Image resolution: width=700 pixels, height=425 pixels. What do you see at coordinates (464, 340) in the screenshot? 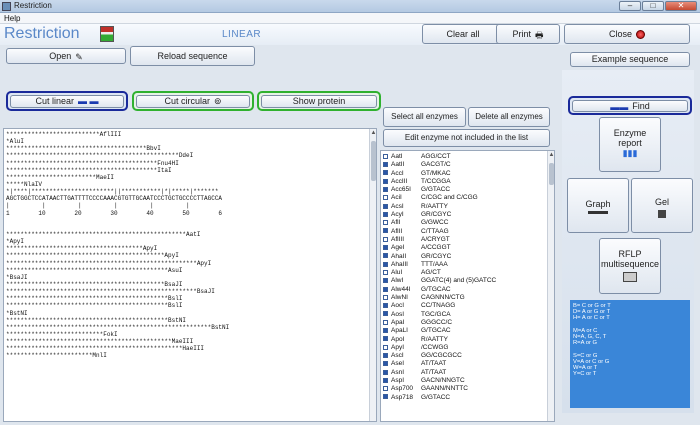
I see `enzyme-row: ApoI R/AATTY` at bounding box center [464, 340].